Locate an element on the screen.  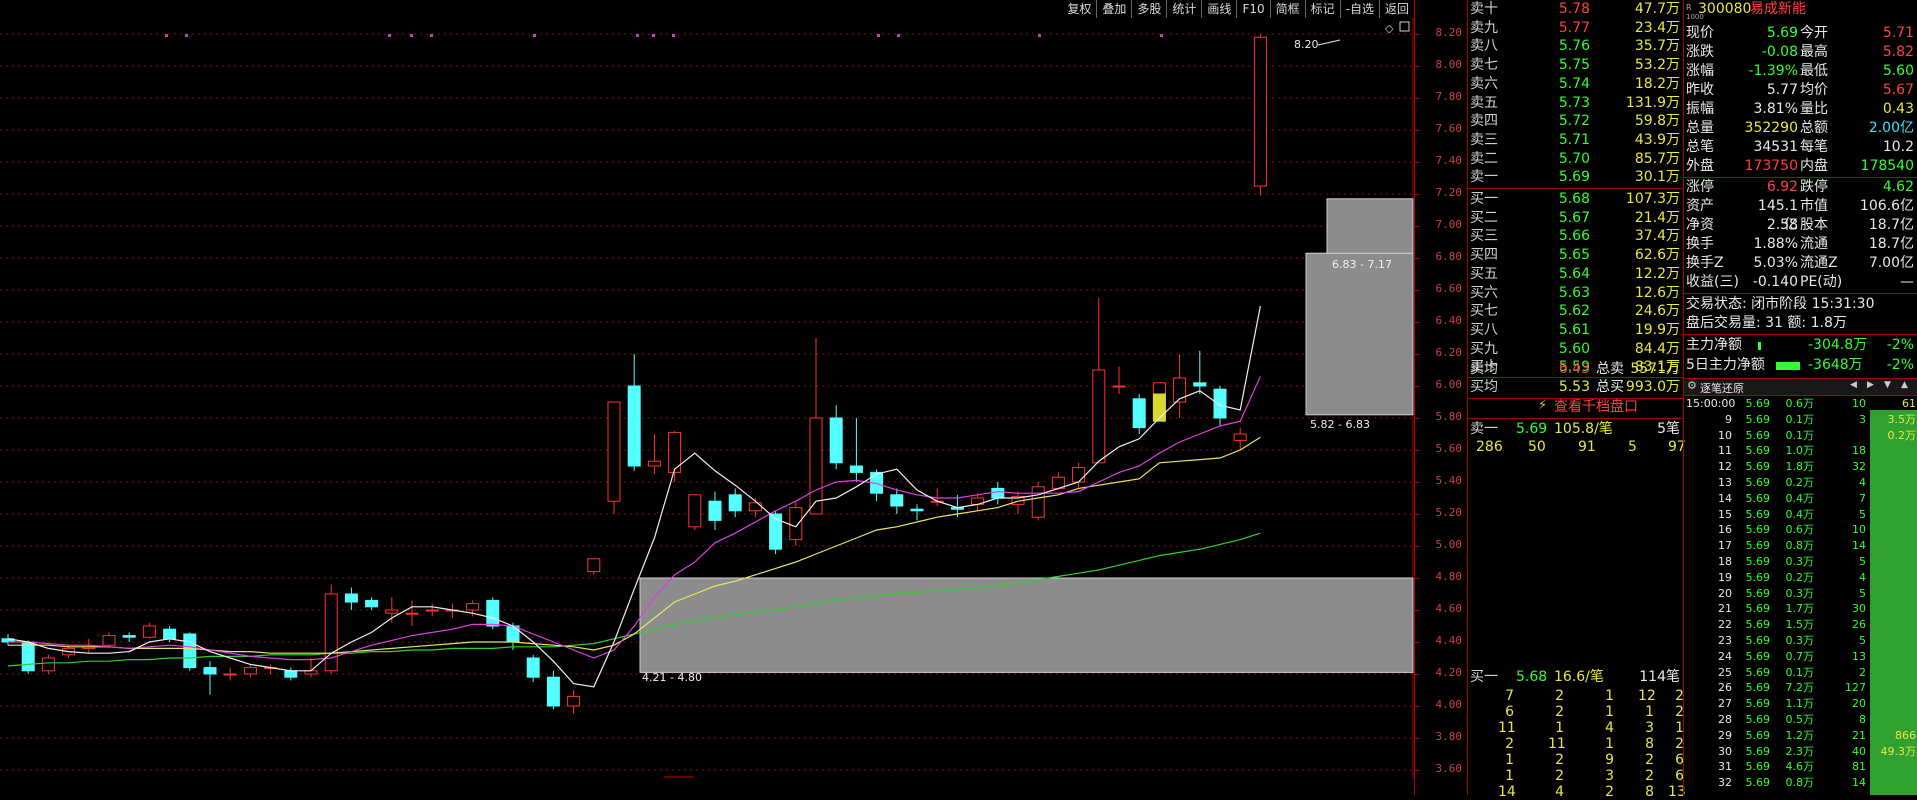
info-label: 量比 is located at coordinates (1814, 109).